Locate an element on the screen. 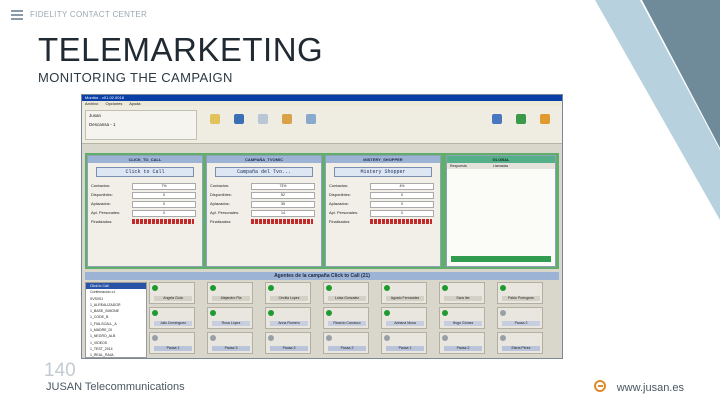 This screenshot has height=405, width=720. agent-name: Pausa 1 is located at coordinates (405, 348).